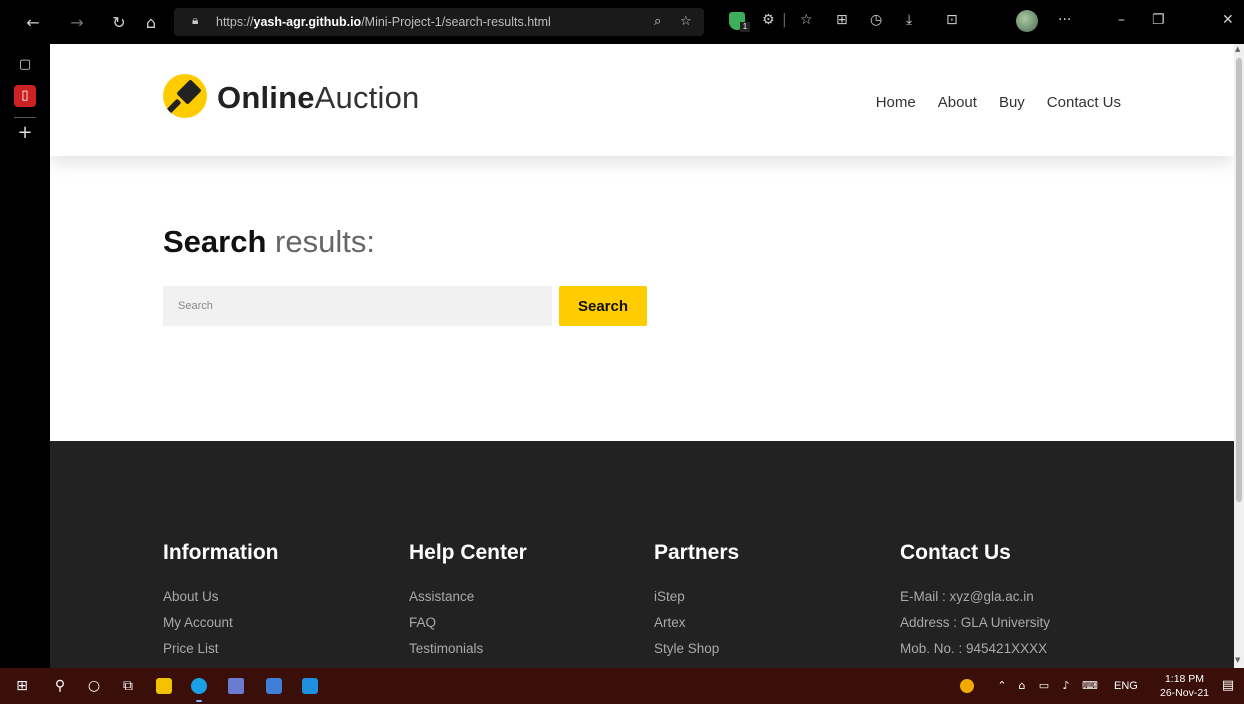 This screenshot has width=1244, height=704. Describe the element at coordinates (1126, 686) in the screenshot. I see `language-indicator: ENG` at that location.